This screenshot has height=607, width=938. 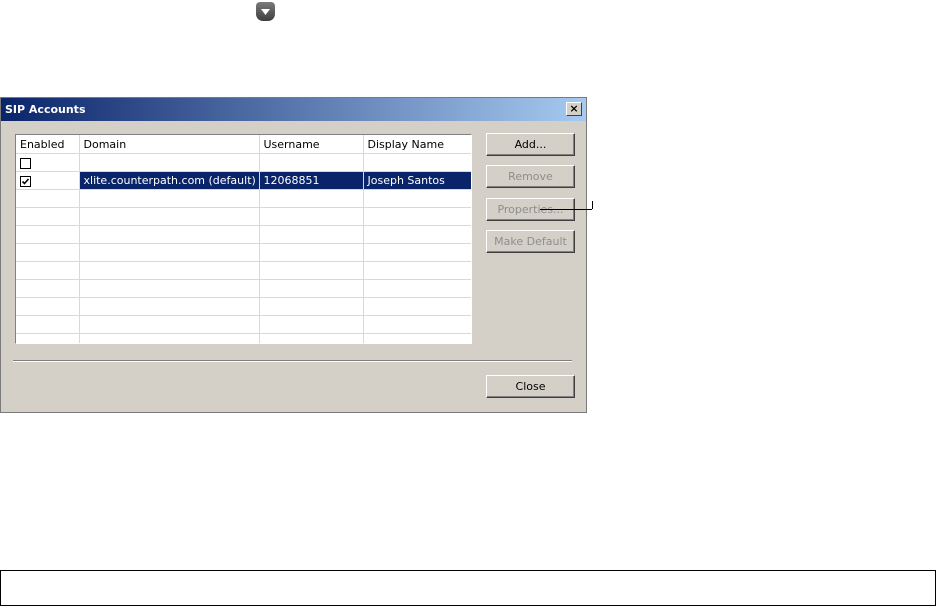 I want to click on dialog-title: SIP Accounts, so click(x=45, y=109).